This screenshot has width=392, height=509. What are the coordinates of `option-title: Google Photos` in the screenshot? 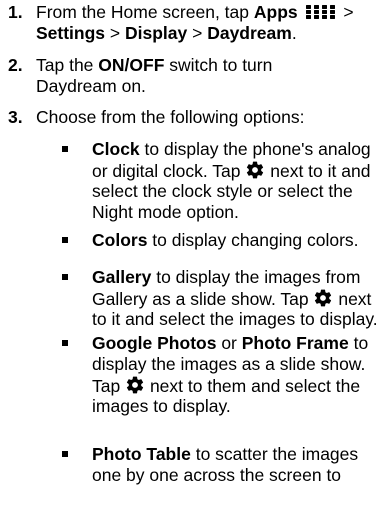 It's located at (154, 343).